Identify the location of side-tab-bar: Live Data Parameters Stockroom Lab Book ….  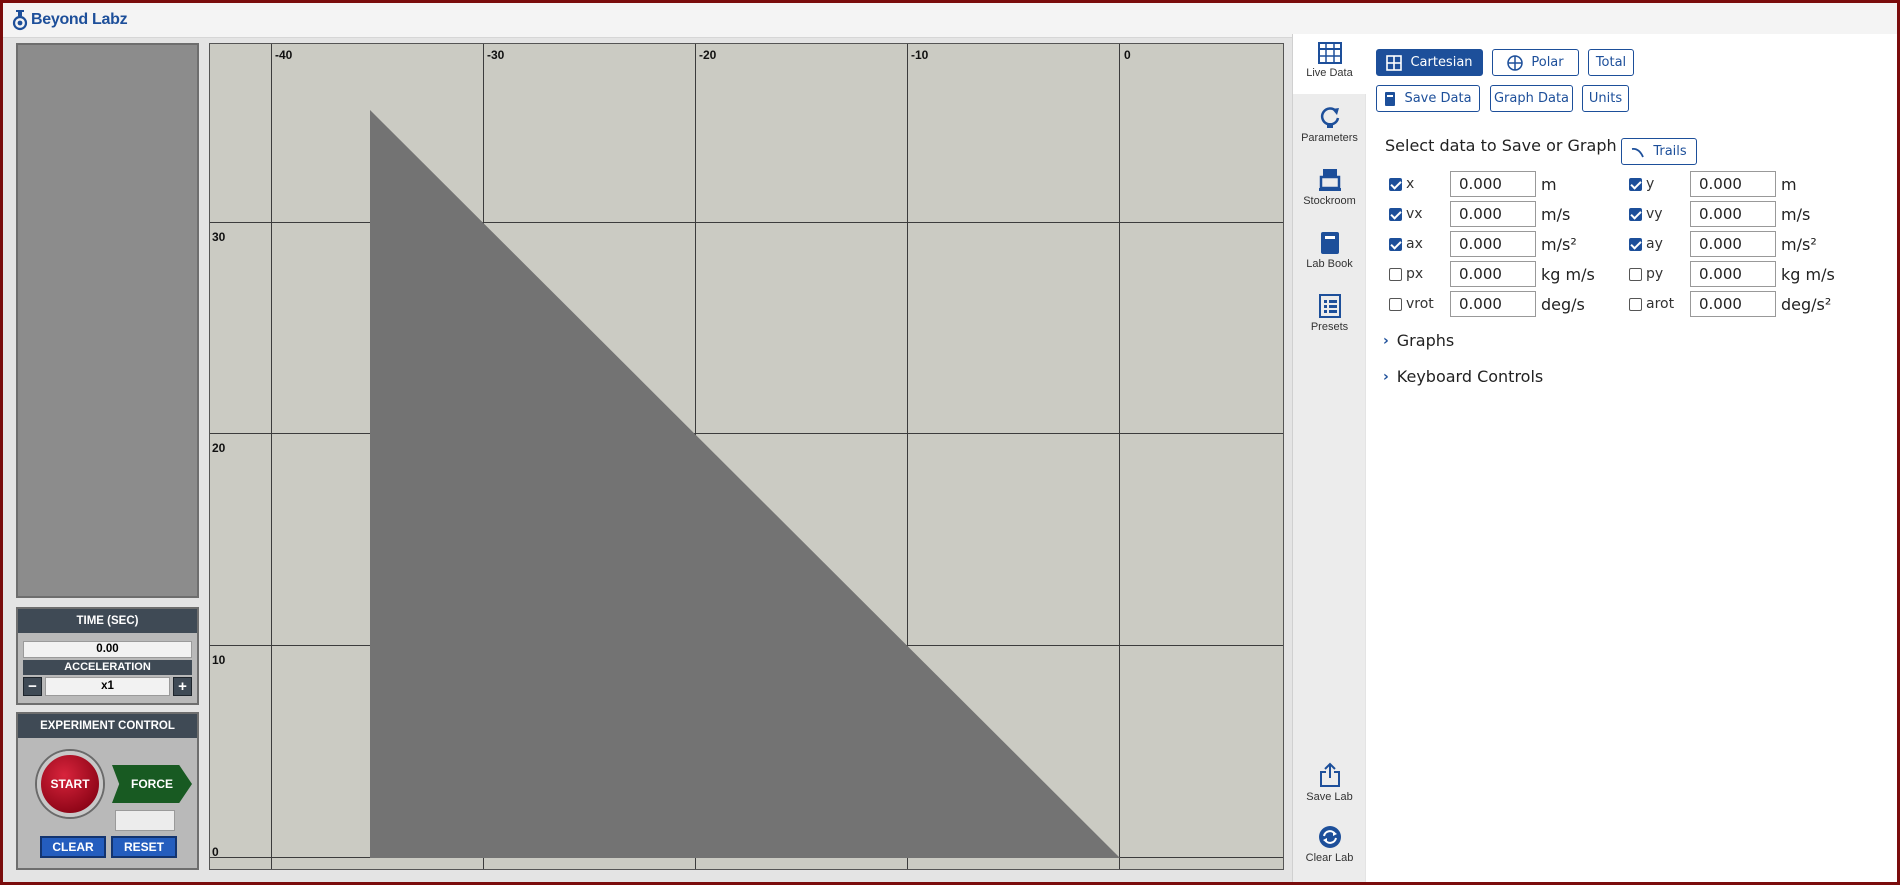
(1329, 458).